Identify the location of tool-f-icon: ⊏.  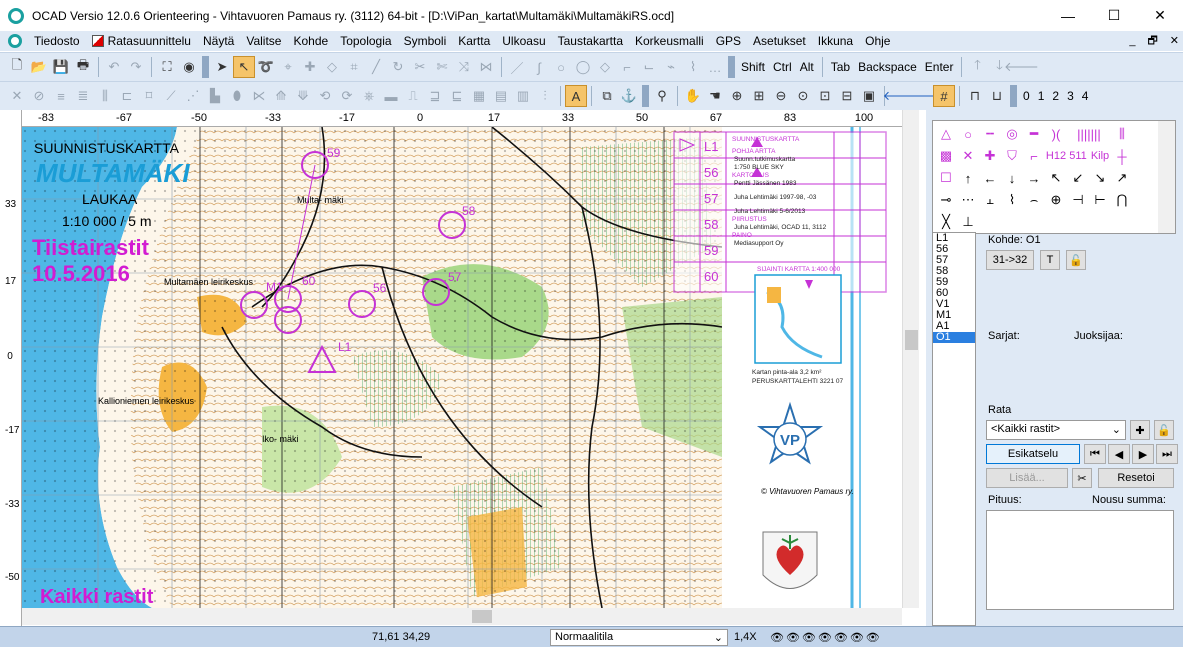
(127, 96).